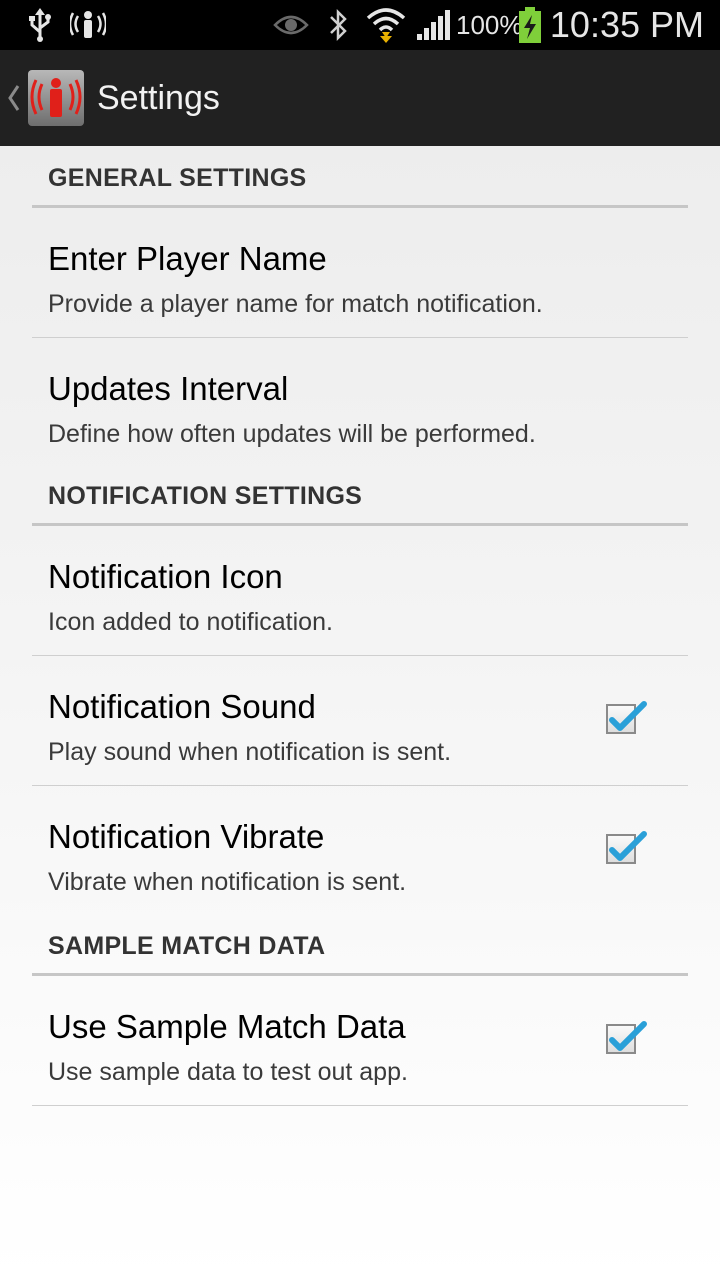  Describe the element at coordinates (165, 576) in the screenshot. I see `pref-title: Notification Icon` at that location.